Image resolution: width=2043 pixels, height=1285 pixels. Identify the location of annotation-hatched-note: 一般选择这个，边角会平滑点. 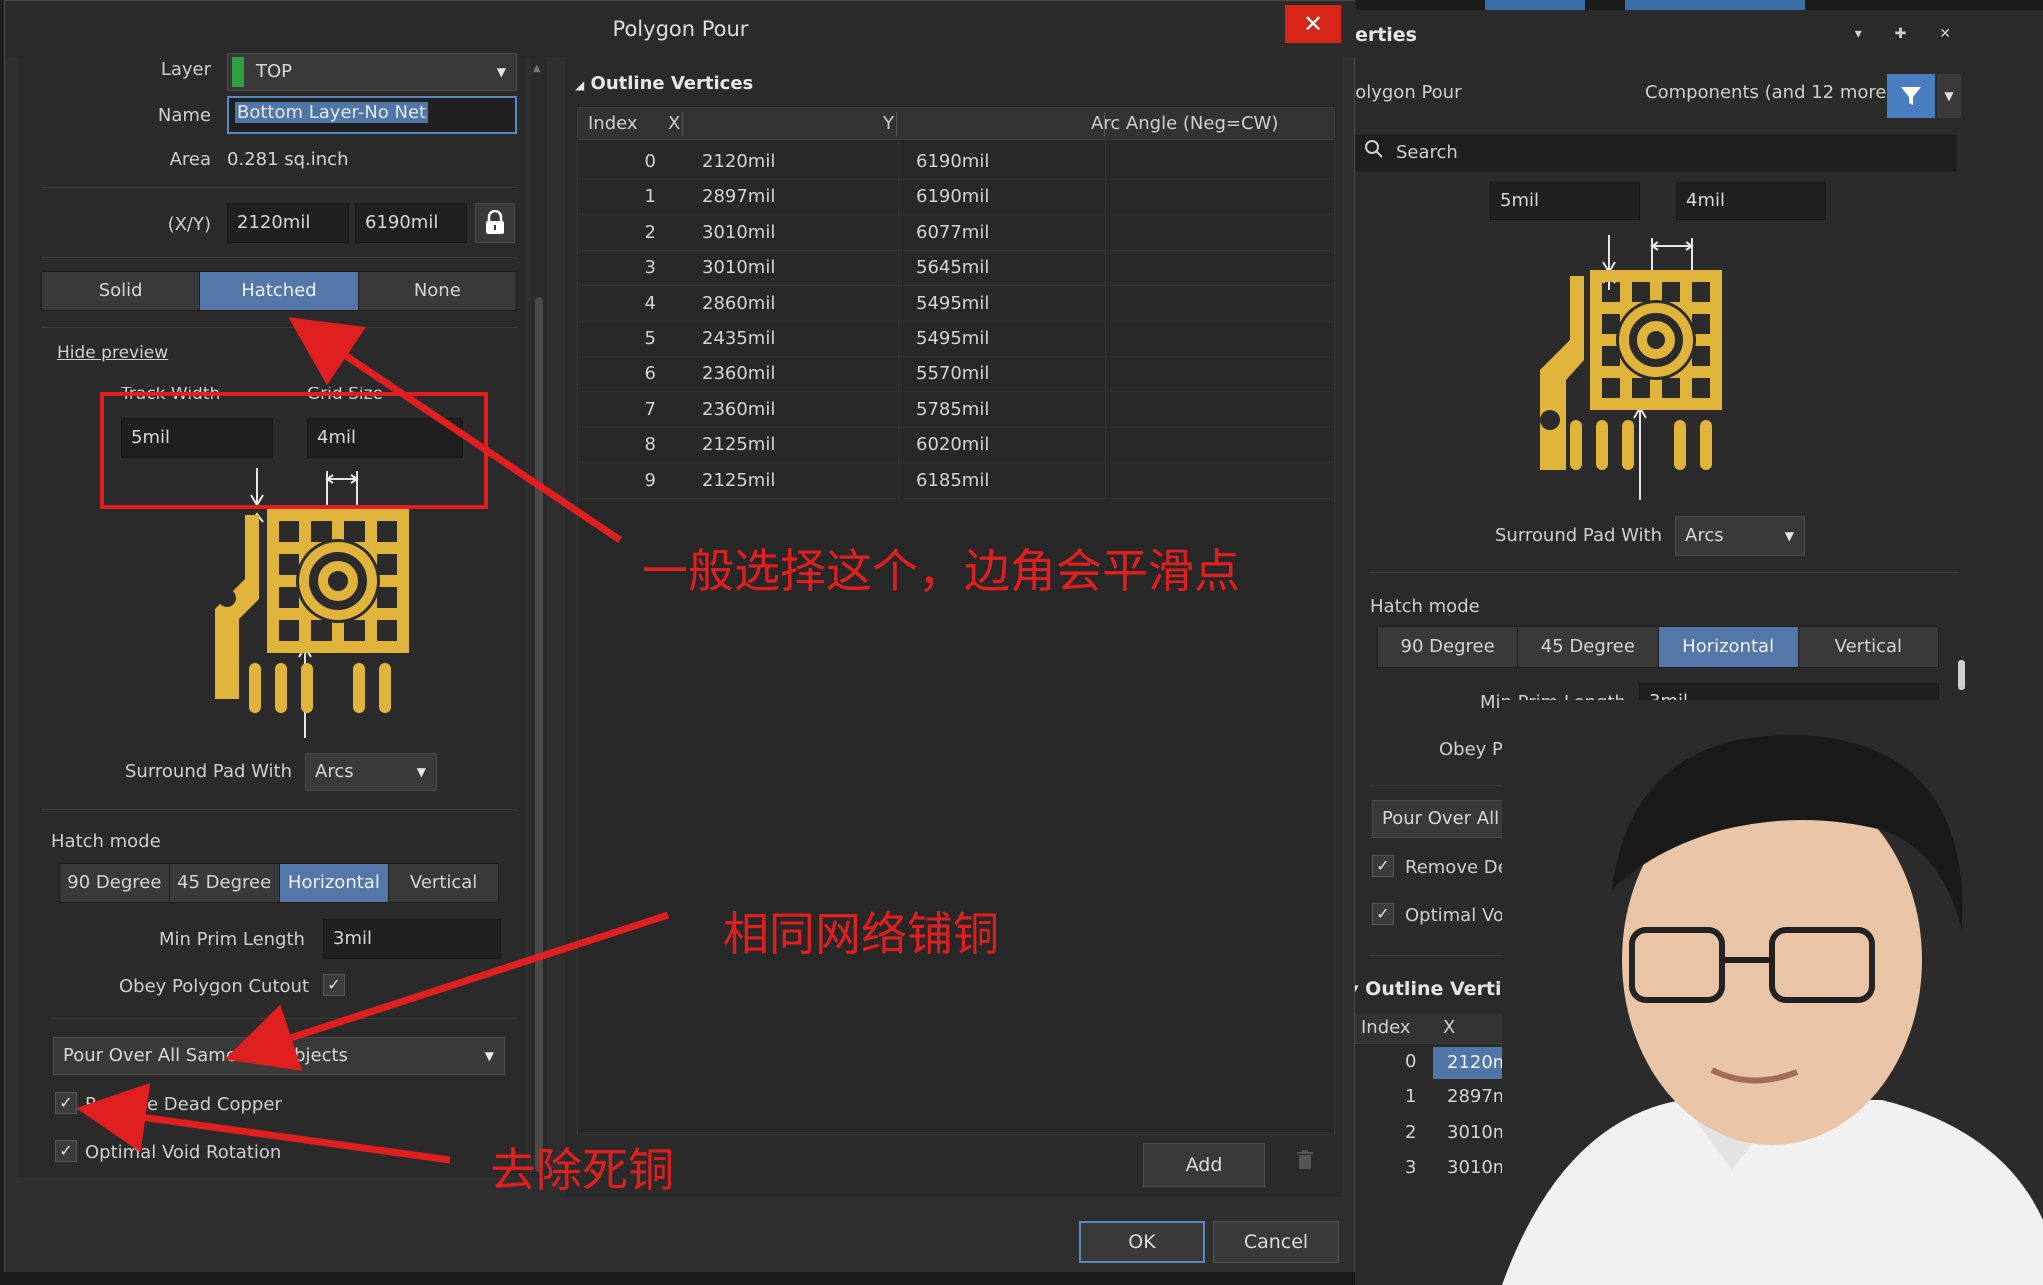
(941, 571).